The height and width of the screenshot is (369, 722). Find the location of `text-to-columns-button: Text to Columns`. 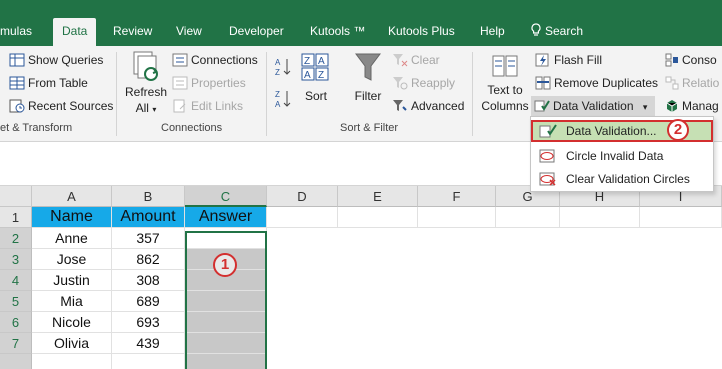

text-to-columns-button: Text to Columns is located at coordinates (505, 83).